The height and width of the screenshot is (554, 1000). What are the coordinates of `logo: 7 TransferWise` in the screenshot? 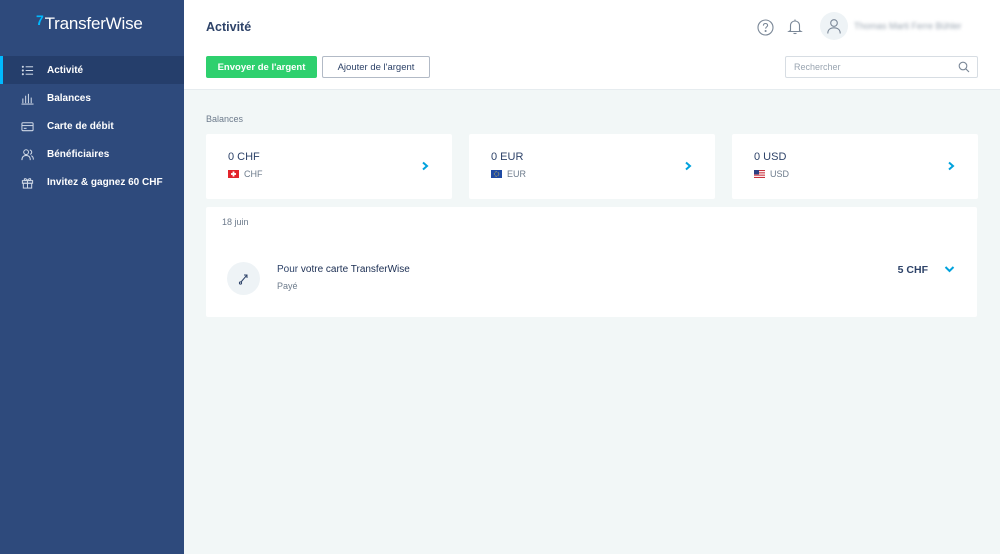 It's located at (89, 23).